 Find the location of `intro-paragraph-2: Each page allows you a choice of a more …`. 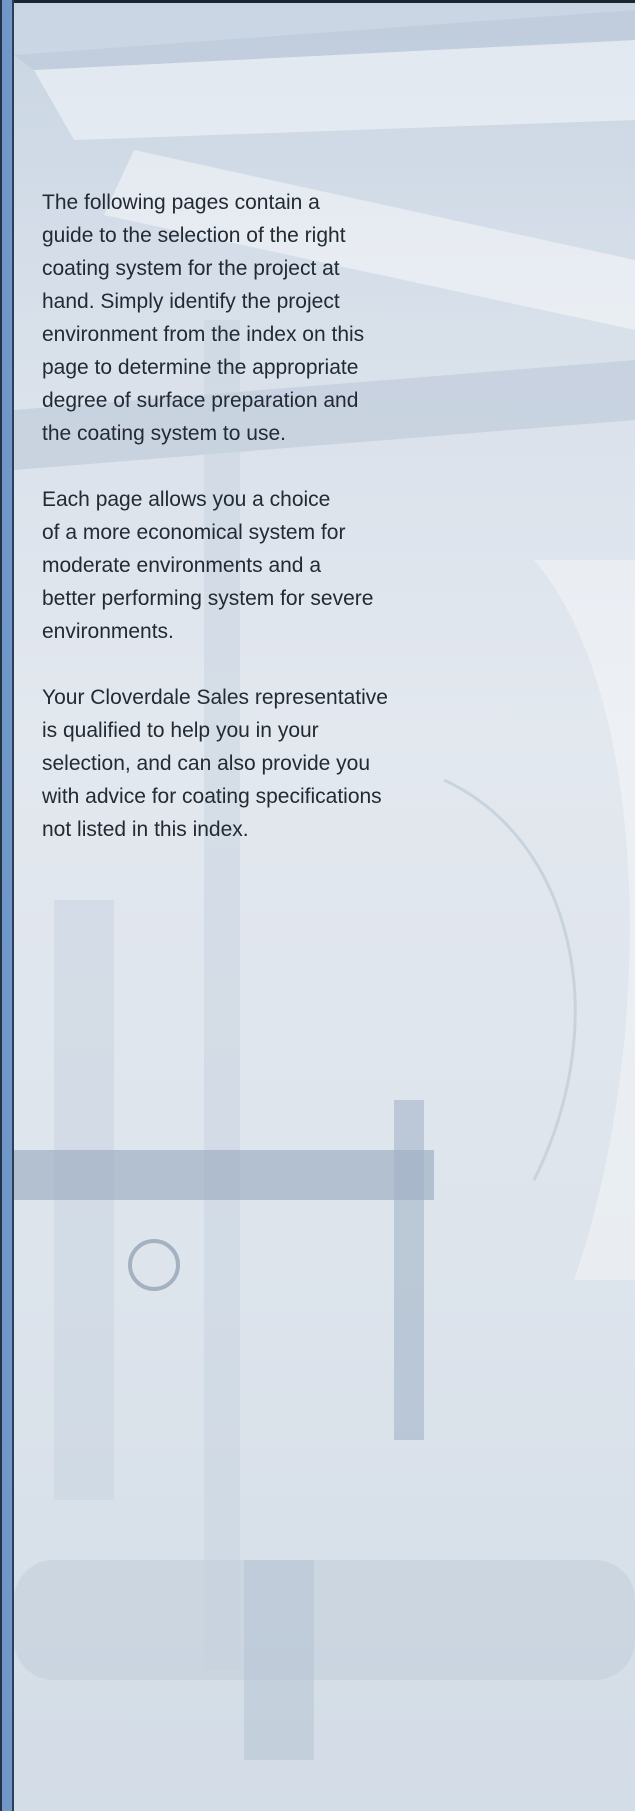

intro-paragraph-2: Each page allows you a choice of a more … is located at coordinates (208, 565).